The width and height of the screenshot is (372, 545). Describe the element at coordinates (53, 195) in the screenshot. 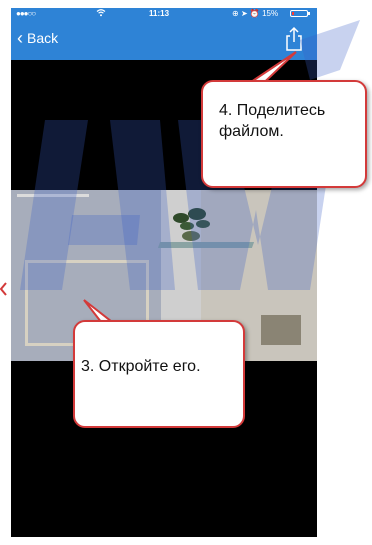

I see `video-timestamp-overlay` at that location.